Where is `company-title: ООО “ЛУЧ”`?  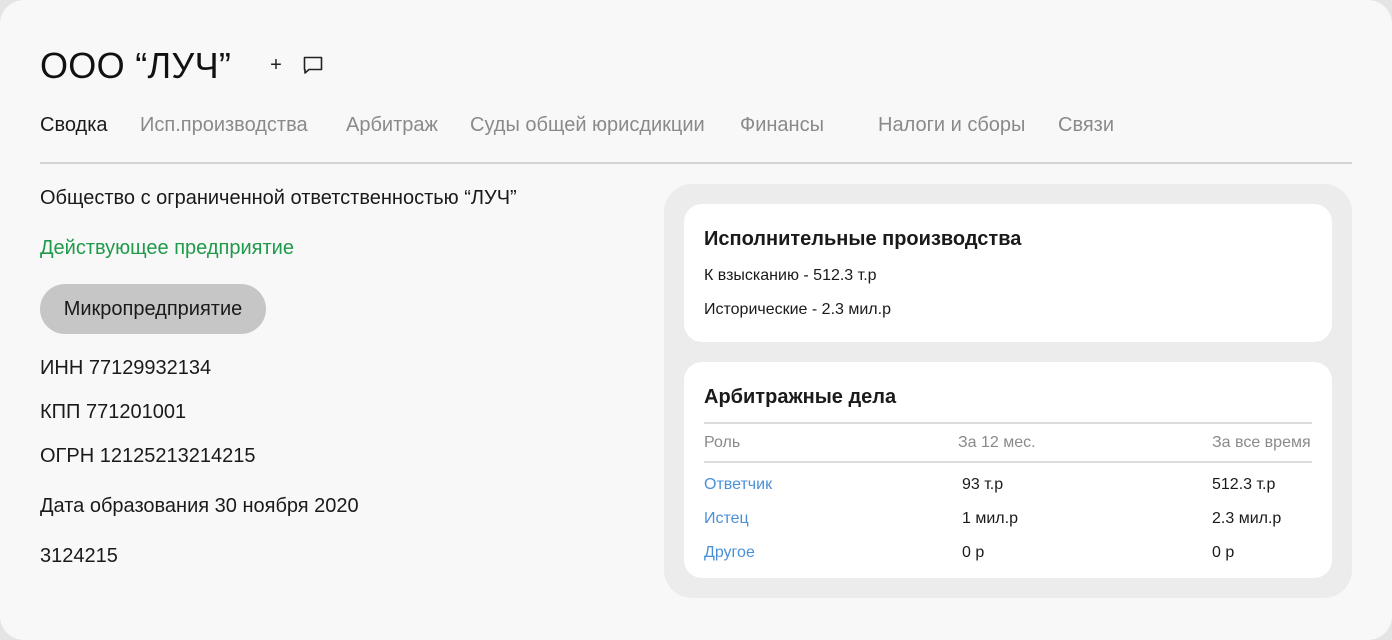 company-title: ООО “ЛУЧ” is located at coordinates (136, 65).